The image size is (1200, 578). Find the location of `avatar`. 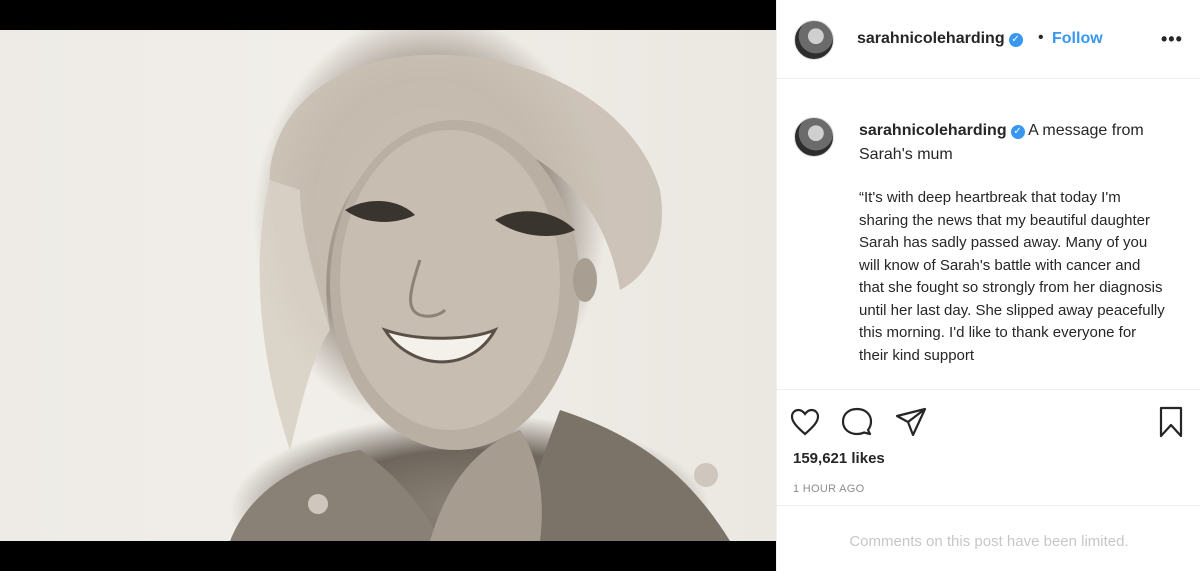

avatar is located at coordinates (814, 40).